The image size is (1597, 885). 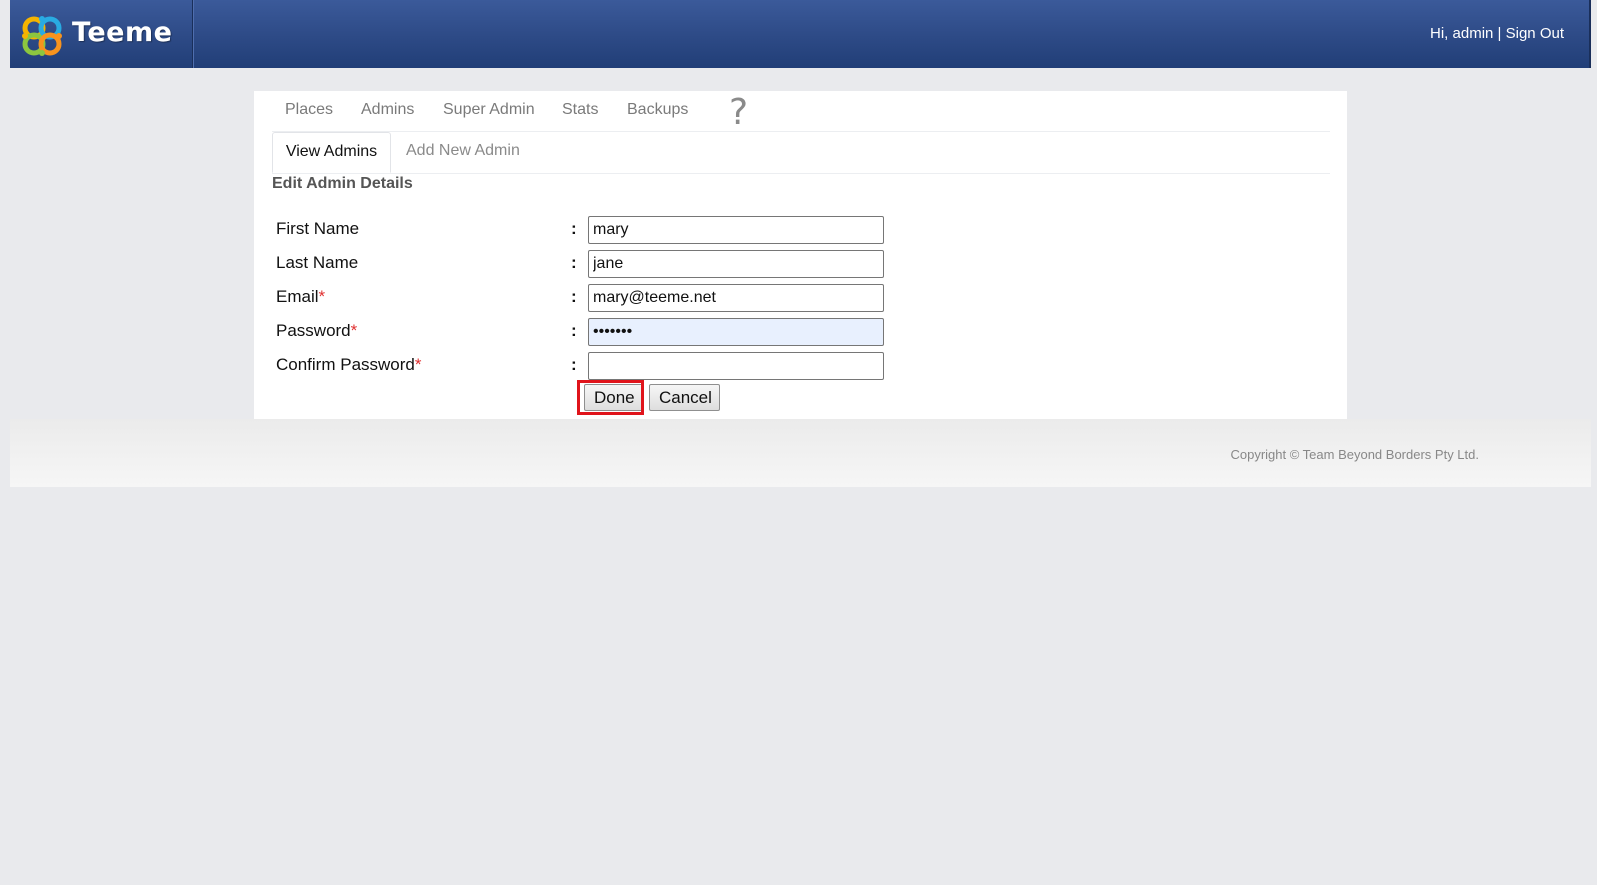 I want to click on tab-add-new-admin: Add New Admin, so click(x=463, y=152).